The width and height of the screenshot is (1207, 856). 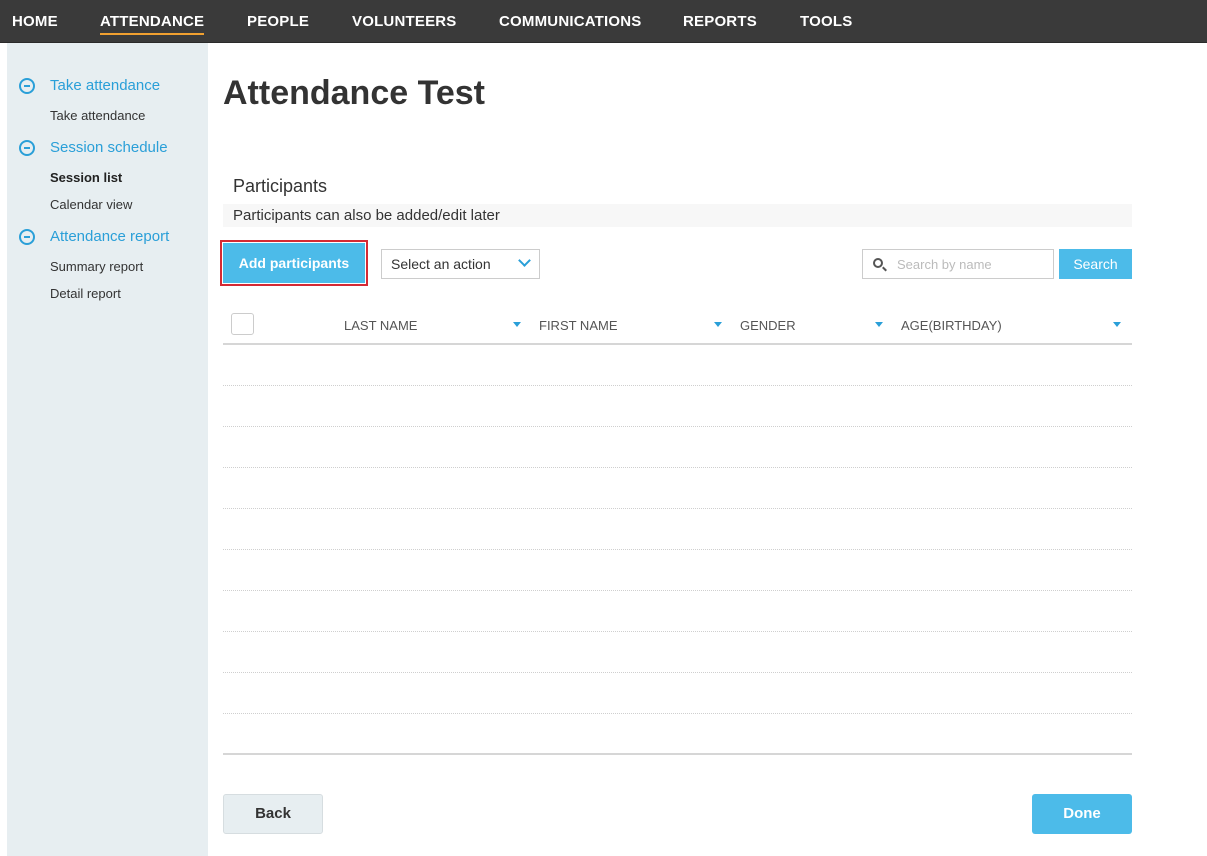 I want to click on add-participants-button: Add participants, so click(x=294, y=263).